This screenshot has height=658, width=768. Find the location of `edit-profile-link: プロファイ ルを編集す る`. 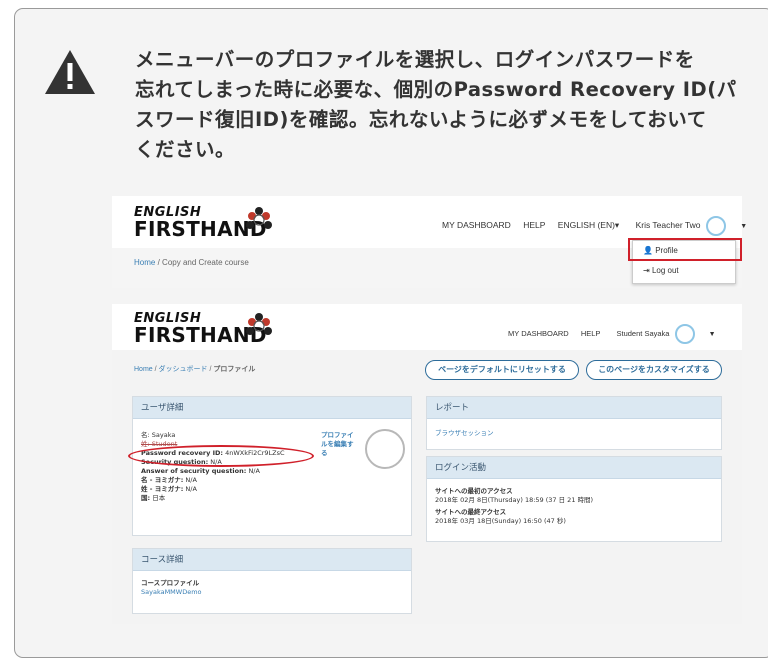

edit-profile-link: プロファイ ルを編集す る is located at coordinates (337, 444).